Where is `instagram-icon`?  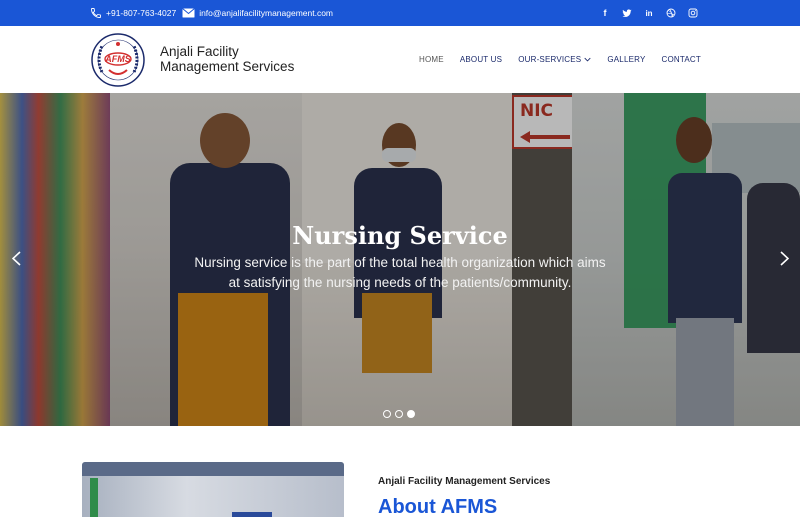 instagram-icon is located at coordinates (693, 13).